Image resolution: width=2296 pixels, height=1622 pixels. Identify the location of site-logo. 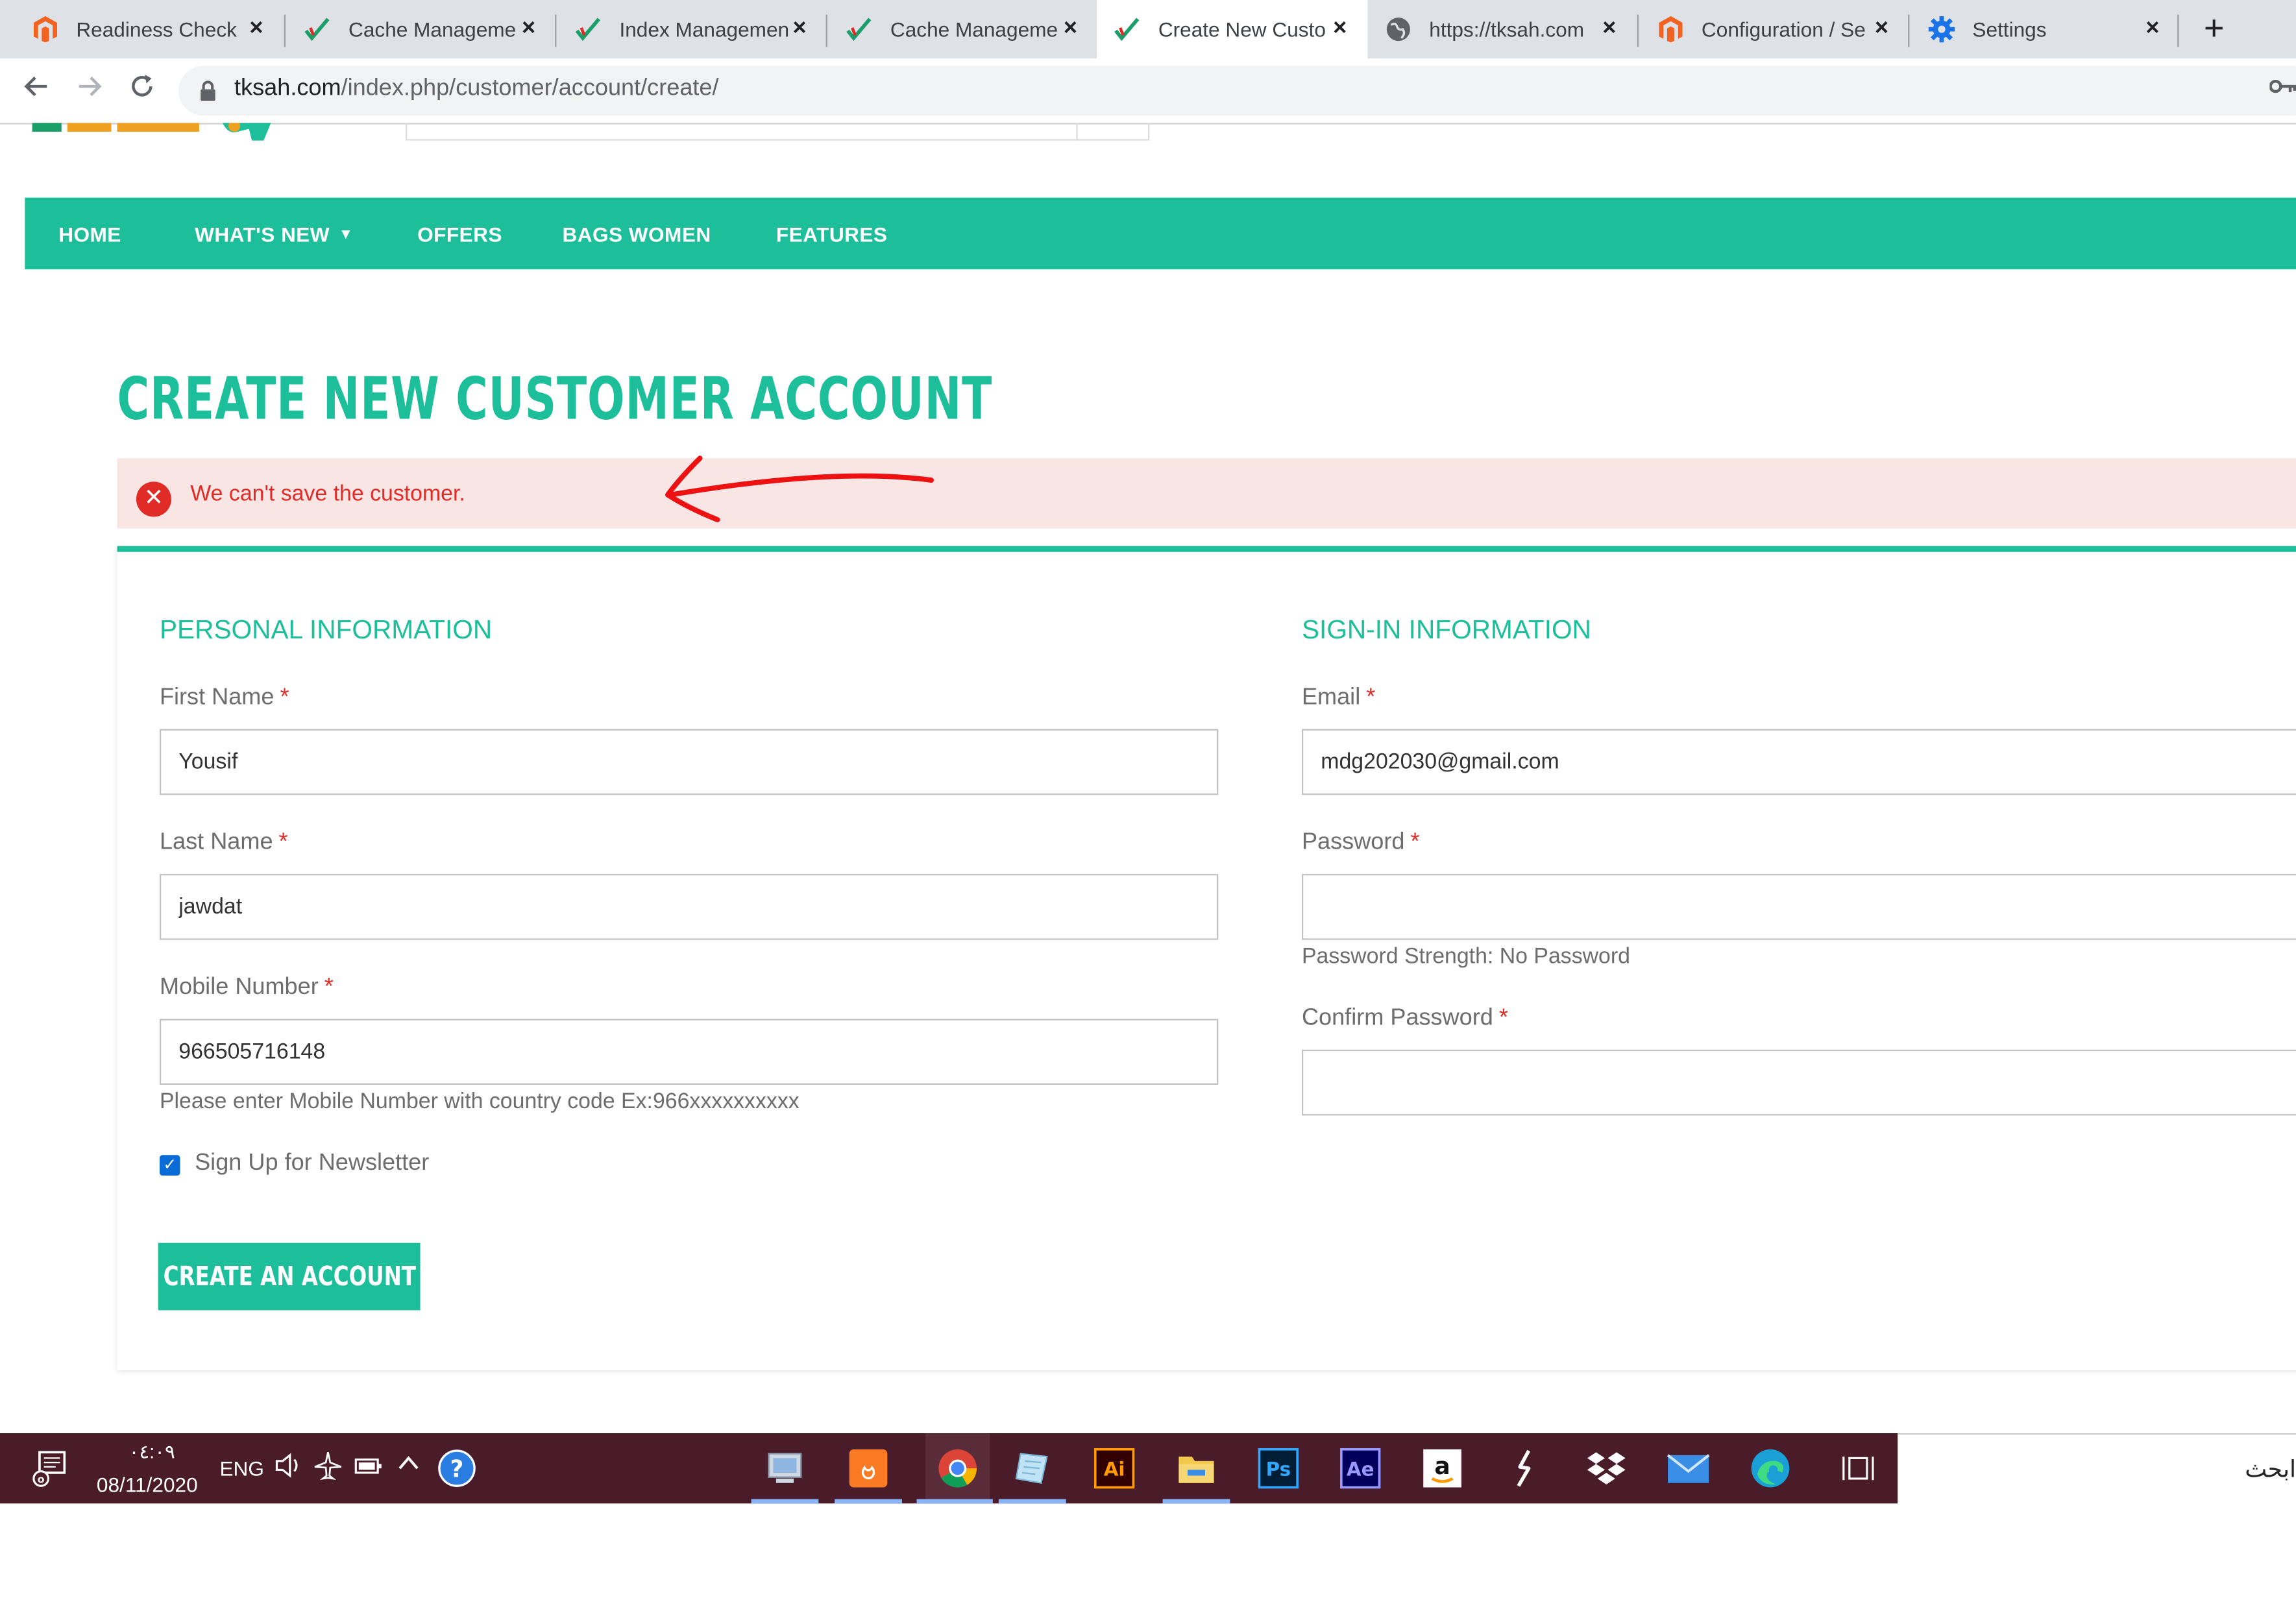
(153, 134).